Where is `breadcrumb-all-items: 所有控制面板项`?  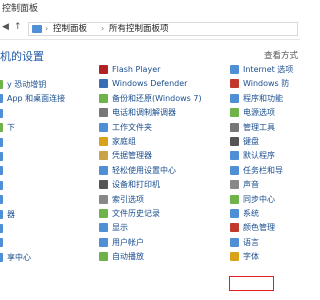 breadcrumb-all-items: 所有控制面板项 is located at coordinates (139, 29).